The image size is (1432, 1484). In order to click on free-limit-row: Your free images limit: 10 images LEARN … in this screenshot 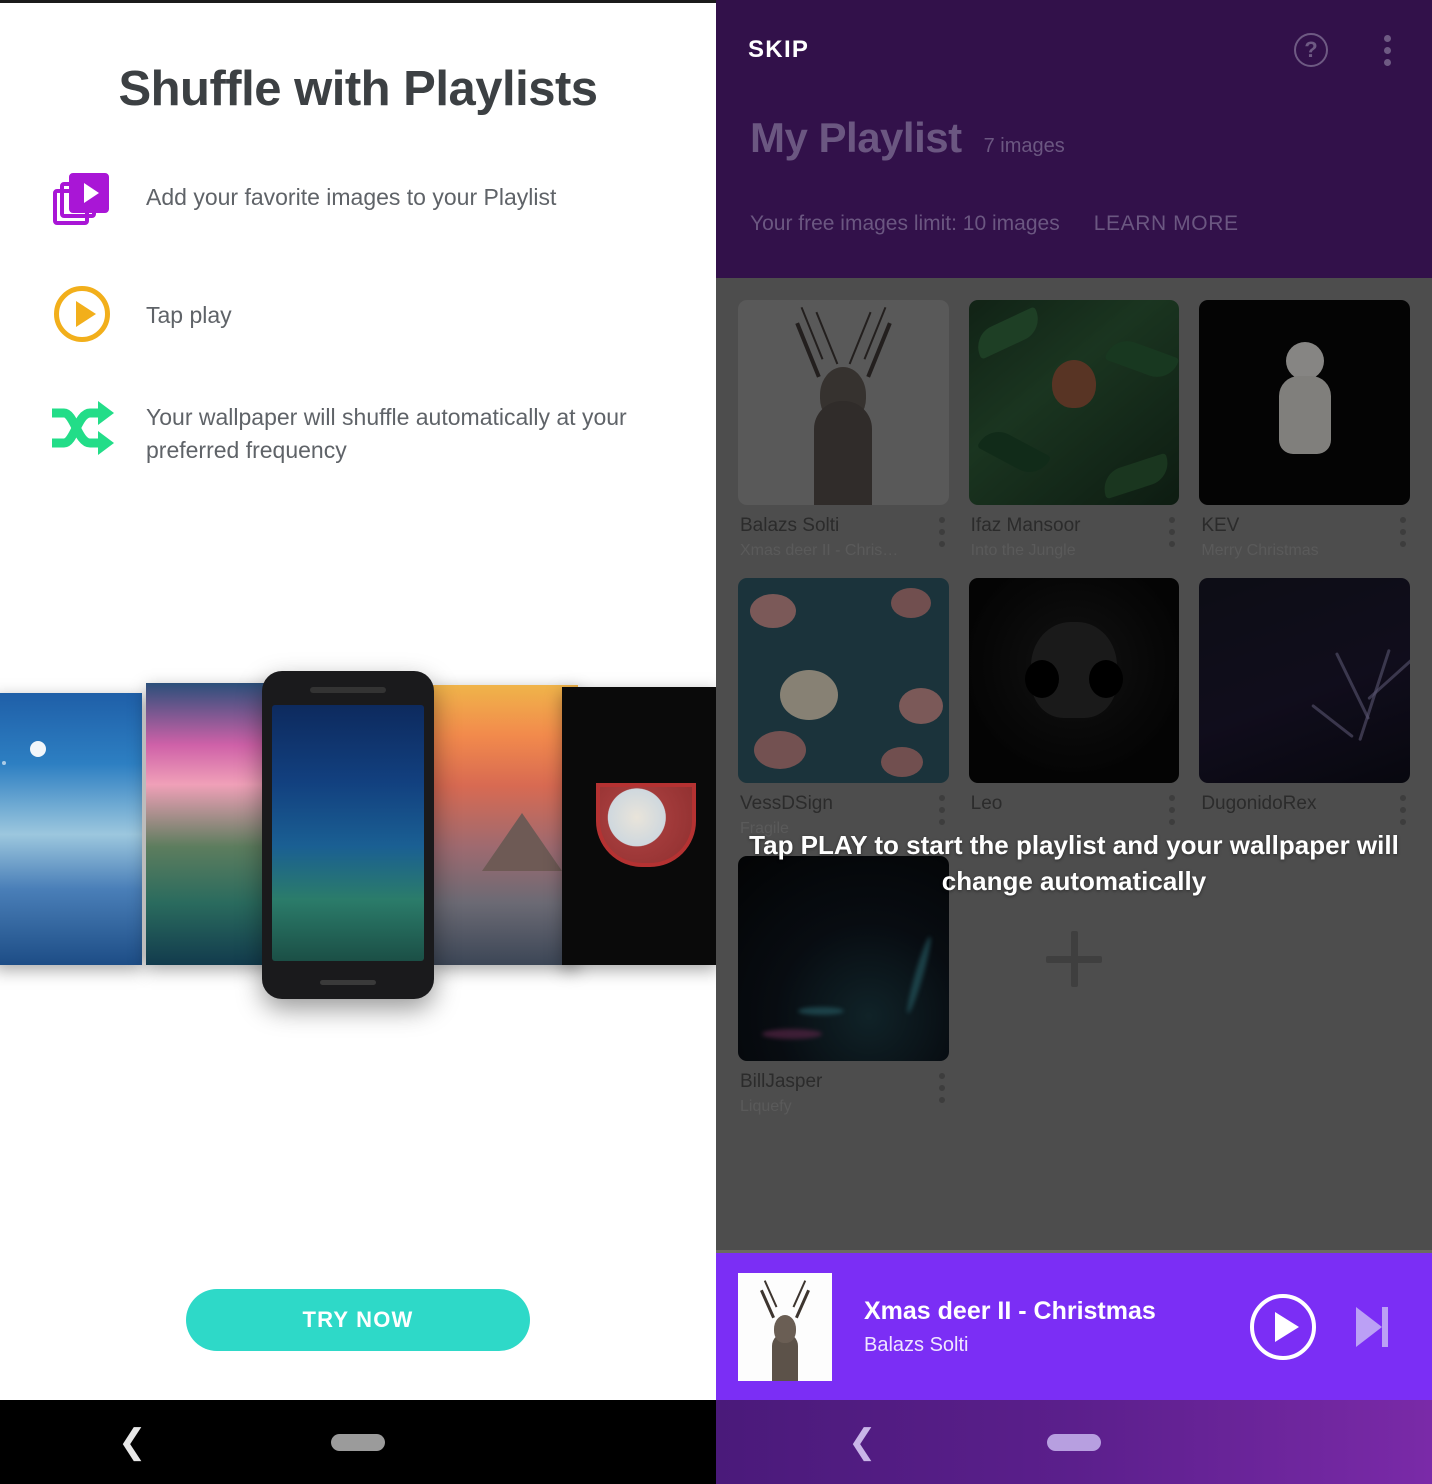, I will do `click(1074, 224)`.